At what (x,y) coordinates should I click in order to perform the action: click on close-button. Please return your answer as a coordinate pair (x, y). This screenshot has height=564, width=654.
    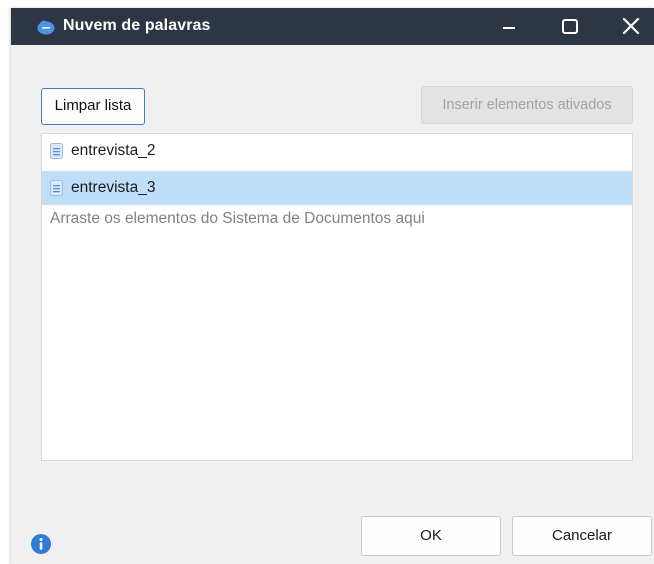
    Looking at the image, I should click on (631, 26).